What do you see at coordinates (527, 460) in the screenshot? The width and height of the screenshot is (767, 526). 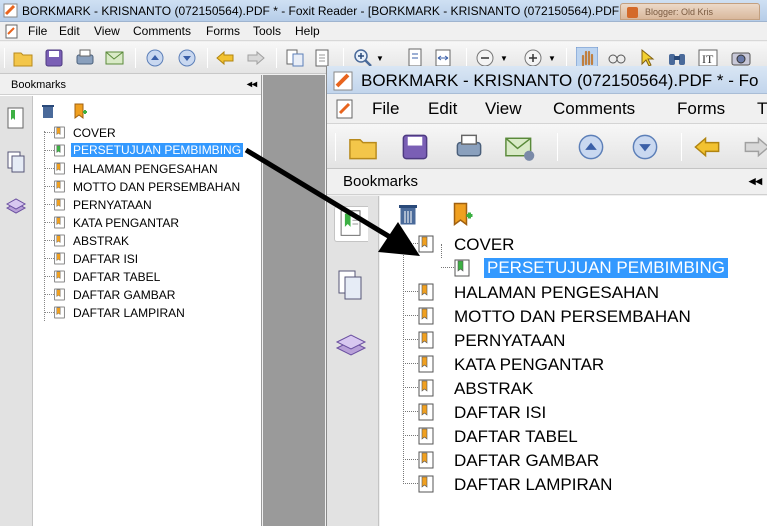 I see `bookmark-label: DAFTAR GAMBAR` at bounding box center [527, 460].